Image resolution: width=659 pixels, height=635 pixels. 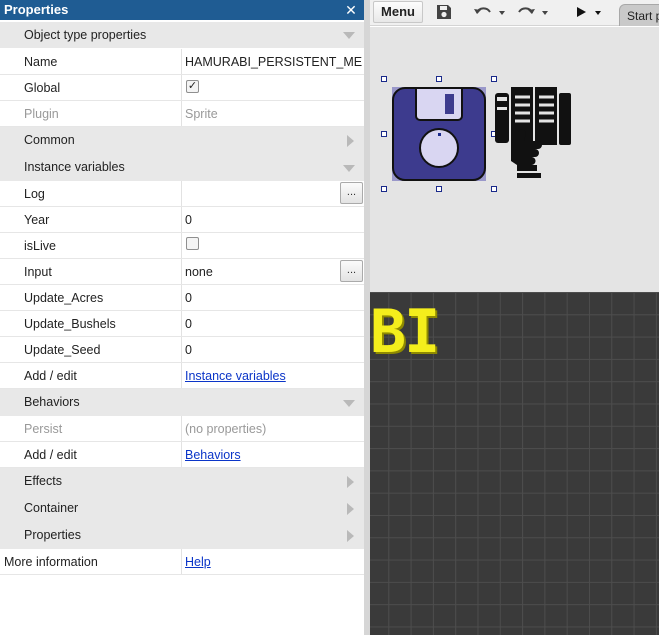 I want to click on redo-dropdown-icon, so click(x=545, y=12).